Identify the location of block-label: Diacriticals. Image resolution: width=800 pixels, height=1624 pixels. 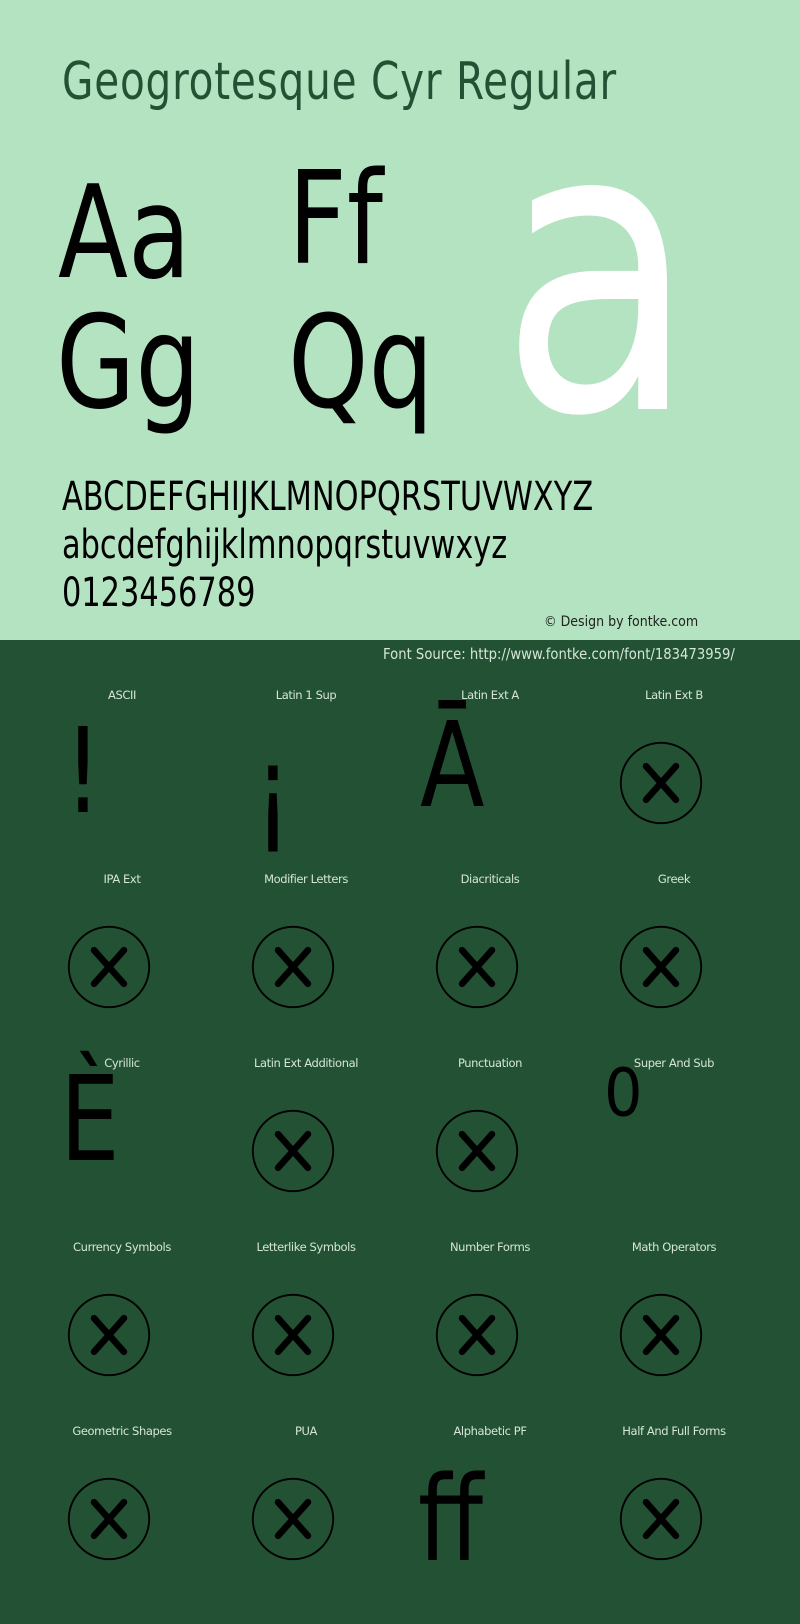
(490, 879).